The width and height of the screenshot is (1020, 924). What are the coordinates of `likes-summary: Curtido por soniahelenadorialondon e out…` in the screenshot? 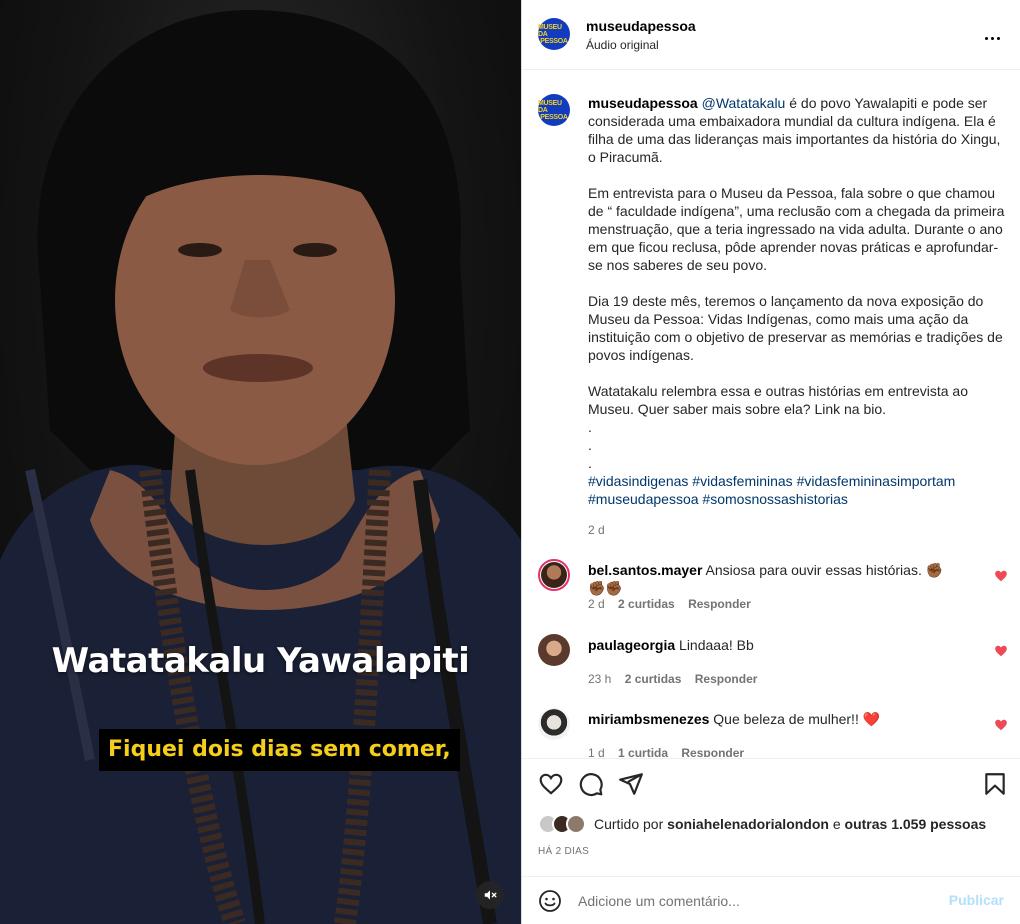 It's located at (762, 824).